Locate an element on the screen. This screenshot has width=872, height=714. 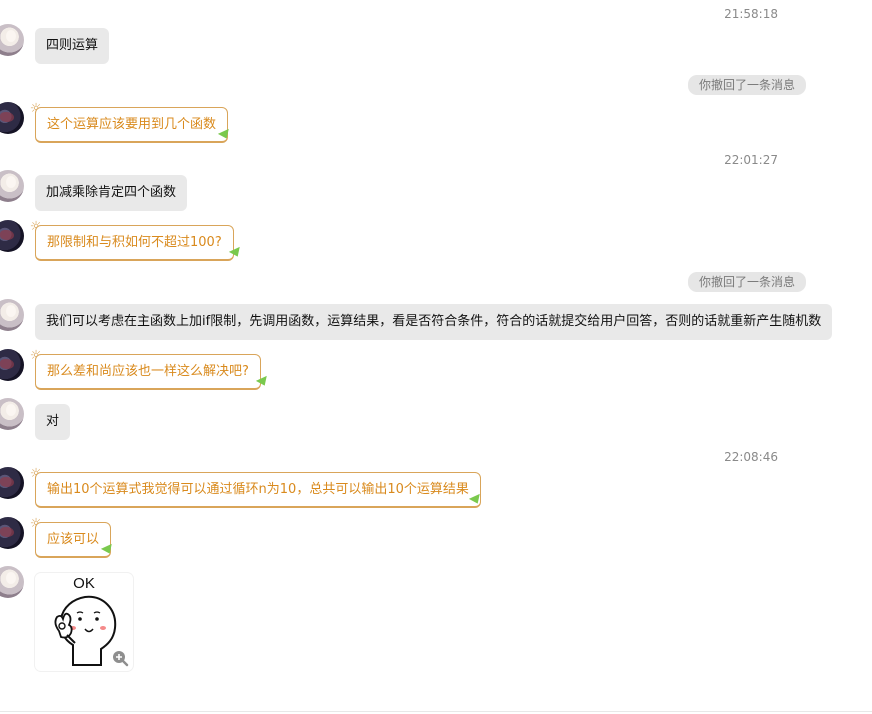
sticker-caption: OK is located at coordinates (84, 583).